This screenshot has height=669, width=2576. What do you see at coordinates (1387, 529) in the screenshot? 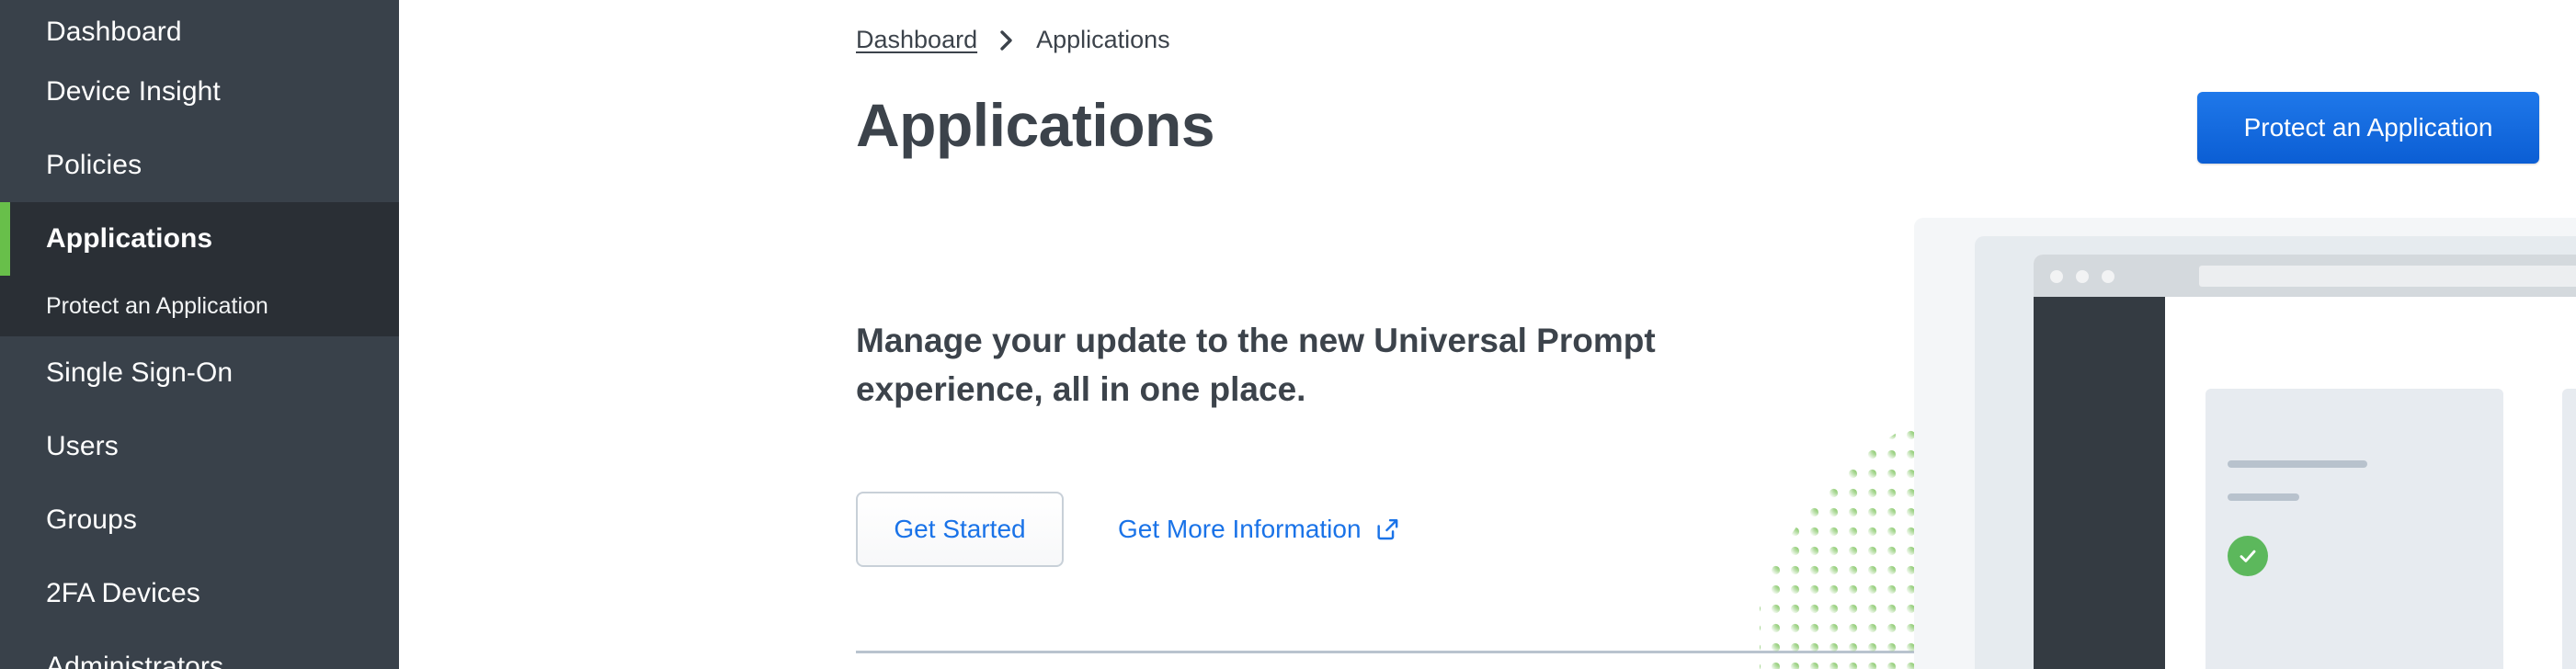
I see `external-link-icon` at bounding box center [1387, 529].